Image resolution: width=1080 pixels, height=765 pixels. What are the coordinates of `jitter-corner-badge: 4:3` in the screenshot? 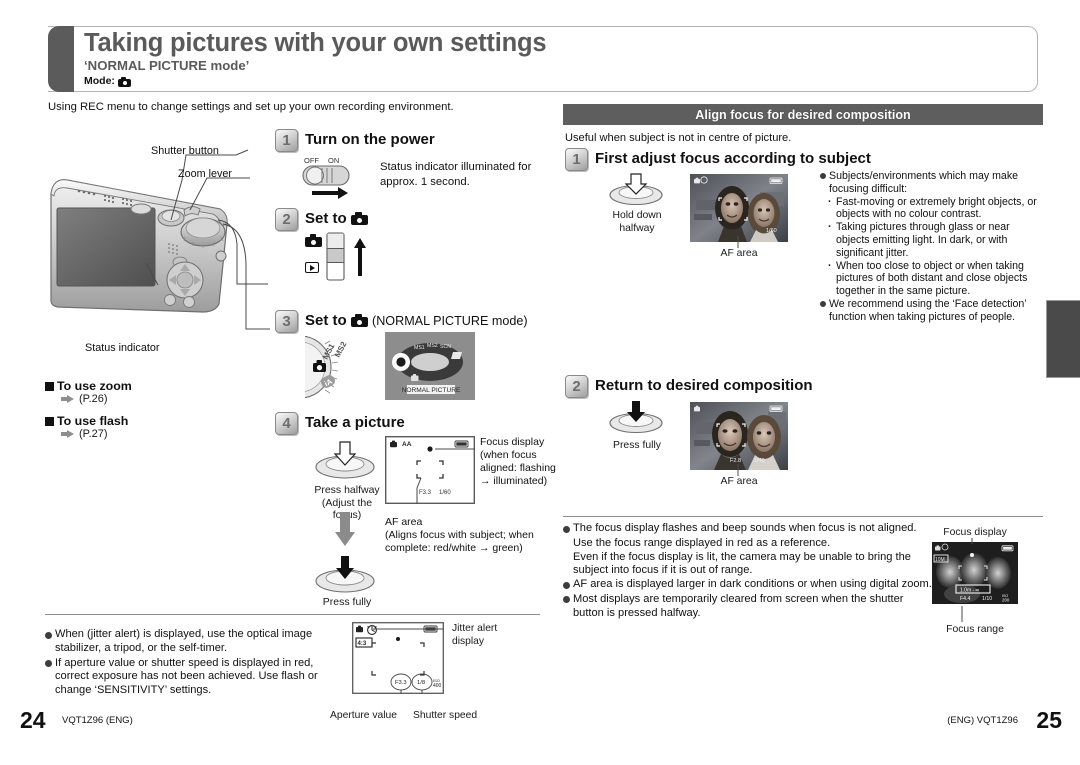 It's located at (362, 644).